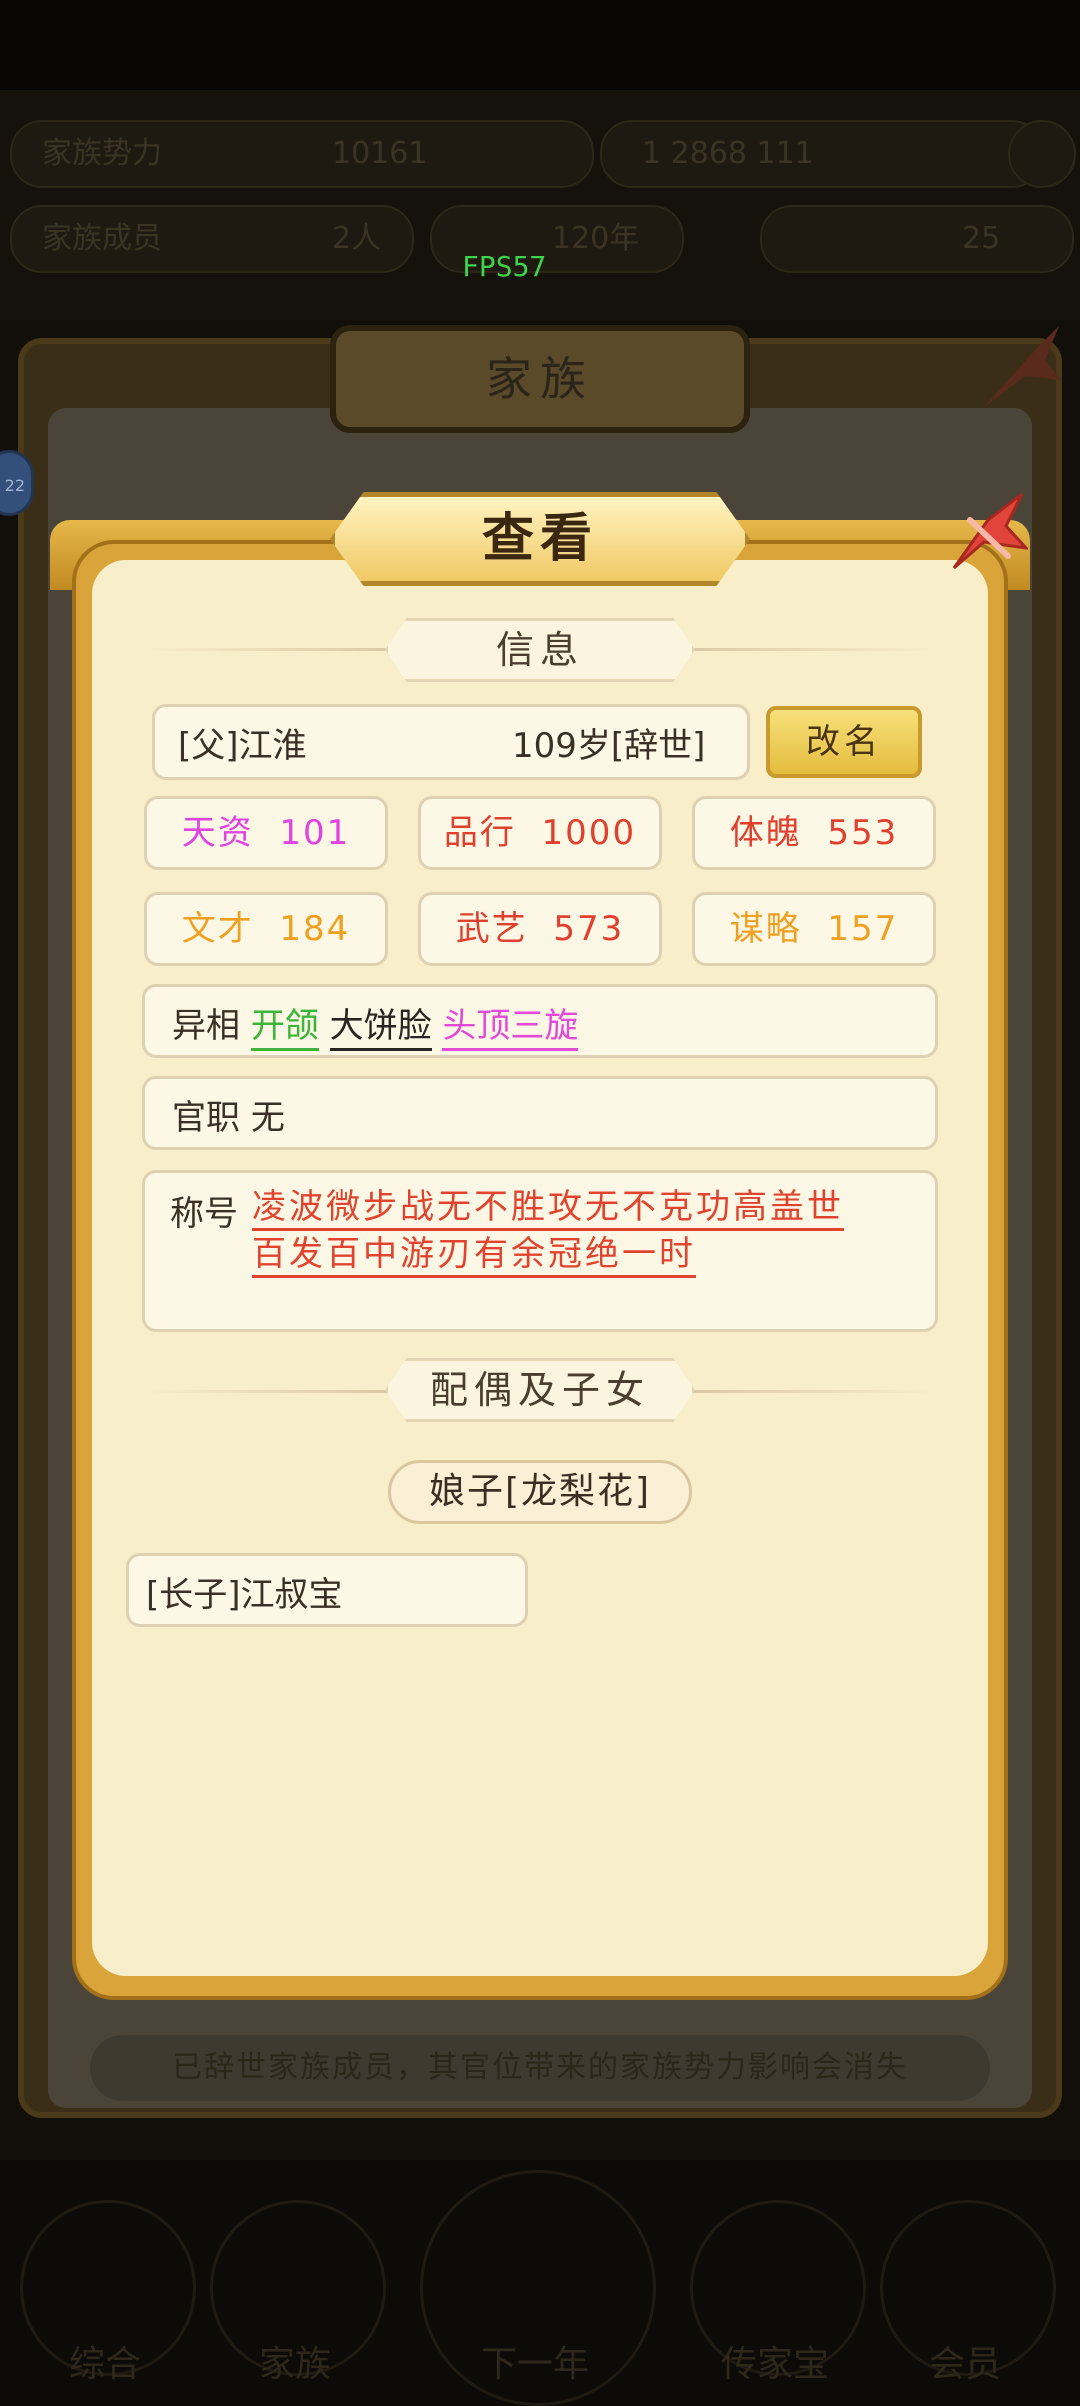 The width and height of the screenshot is (1080, 2406). Describe the element at coordinates (540, 379) in the screenshot. I see `family-panel-title: 家族` at that location.